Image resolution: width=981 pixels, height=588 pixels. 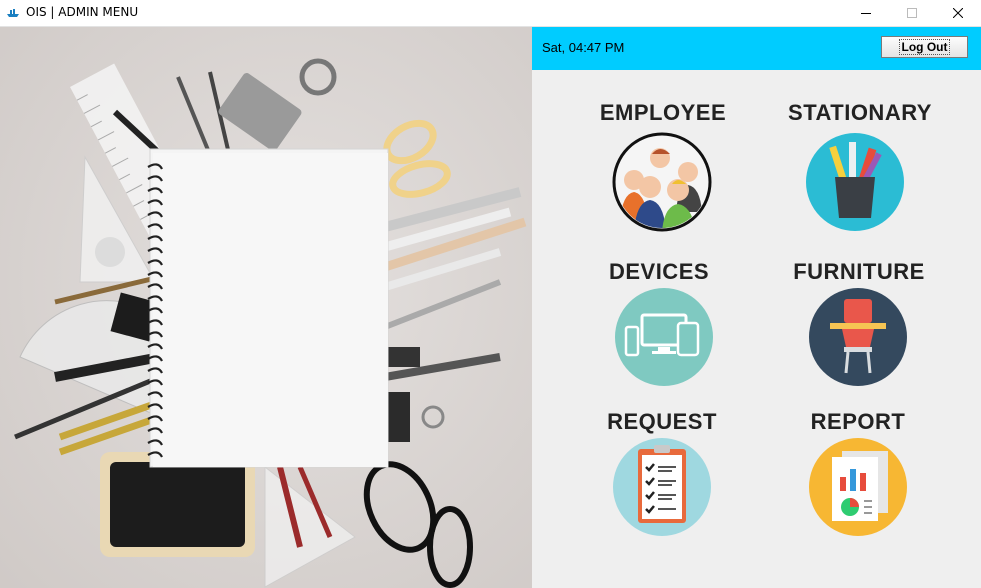 I want to click on close-icon, so click(x=958, y=13).